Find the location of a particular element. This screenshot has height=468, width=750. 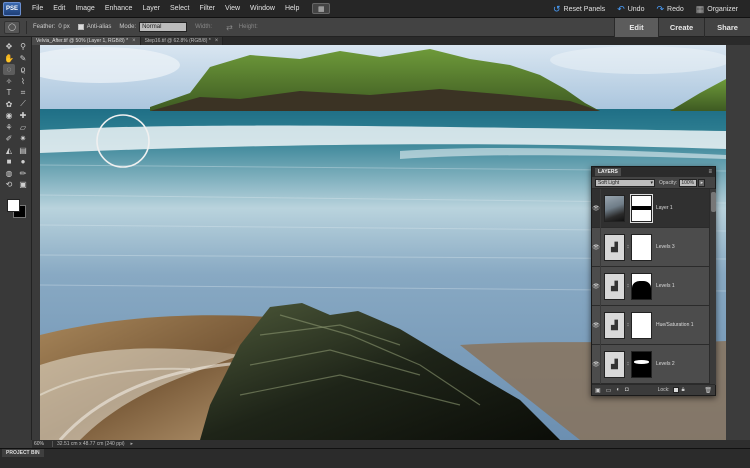

lasso-tool-icon: ϱ is located at coordinates (23, 69).